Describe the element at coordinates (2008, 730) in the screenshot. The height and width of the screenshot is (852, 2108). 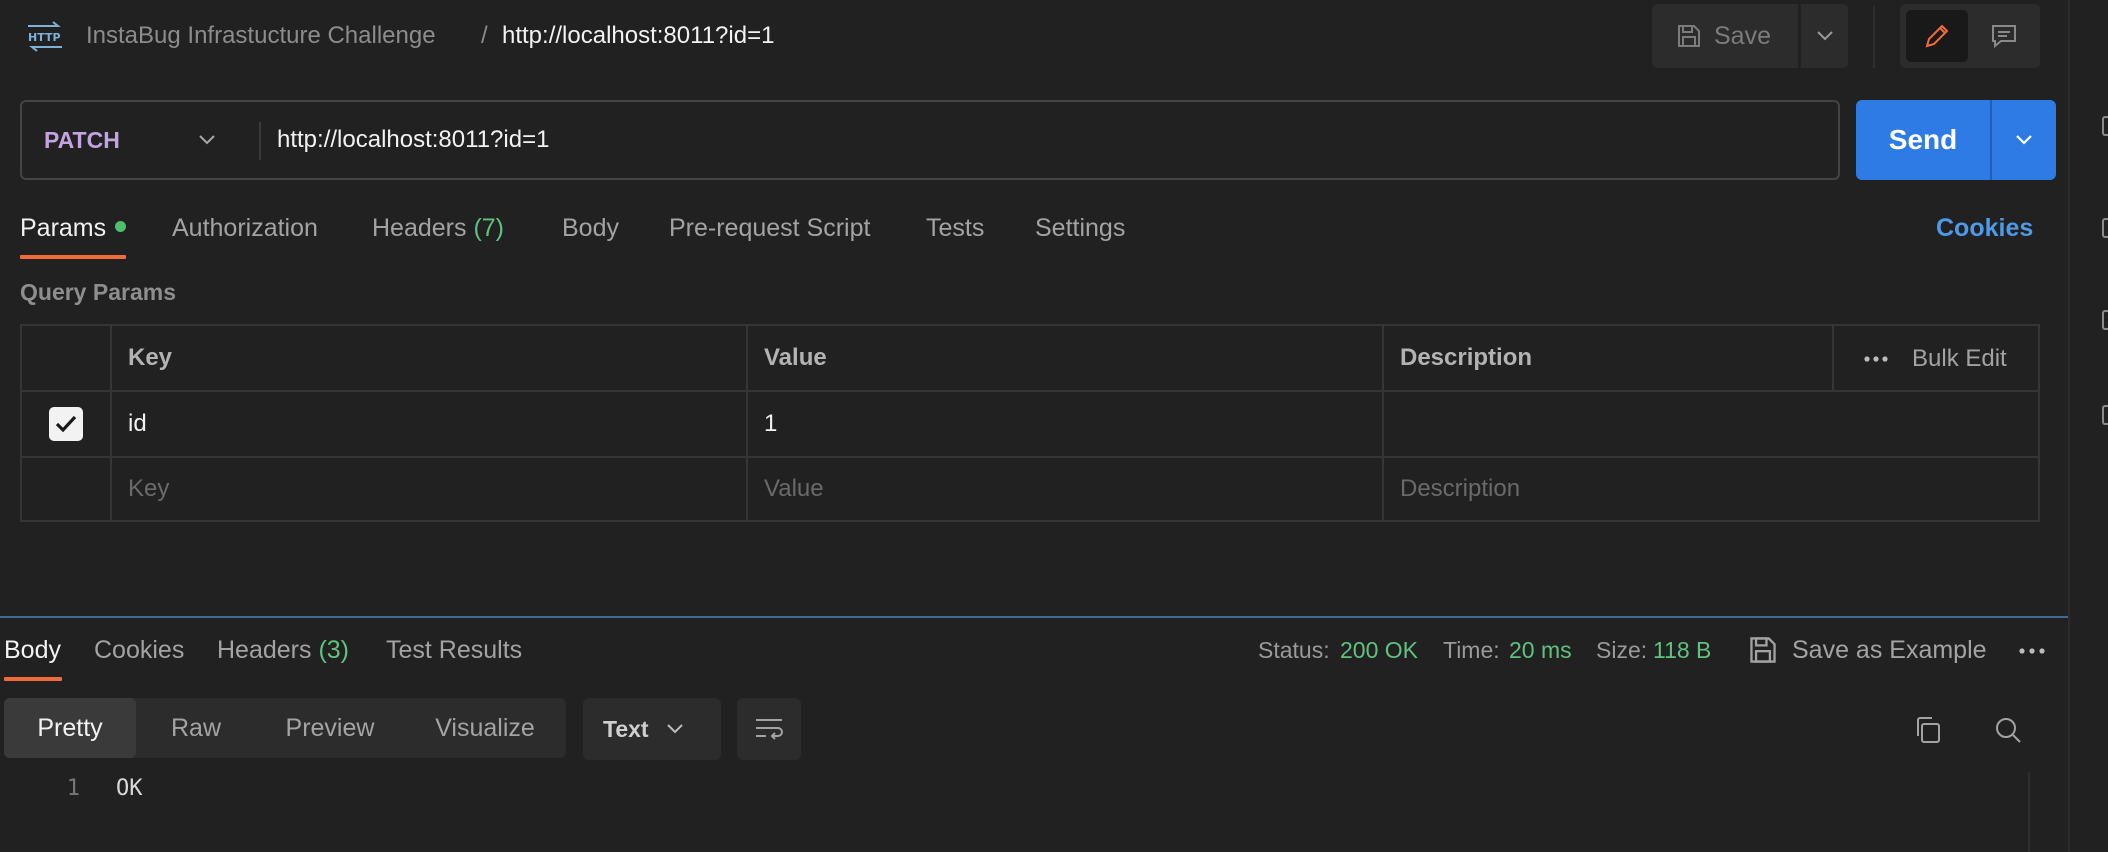
I see `search-icon` at that location.